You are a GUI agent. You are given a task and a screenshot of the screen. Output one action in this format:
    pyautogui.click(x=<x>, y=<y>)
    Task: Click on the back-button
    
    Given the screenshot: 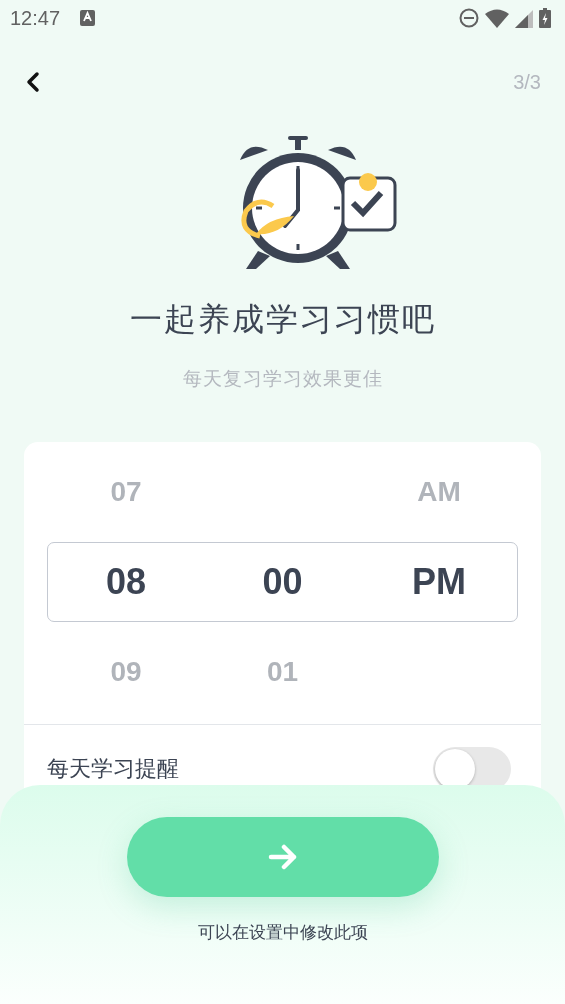 What is the action you would take?
    pyautogui.click(x=33, y=82)
    